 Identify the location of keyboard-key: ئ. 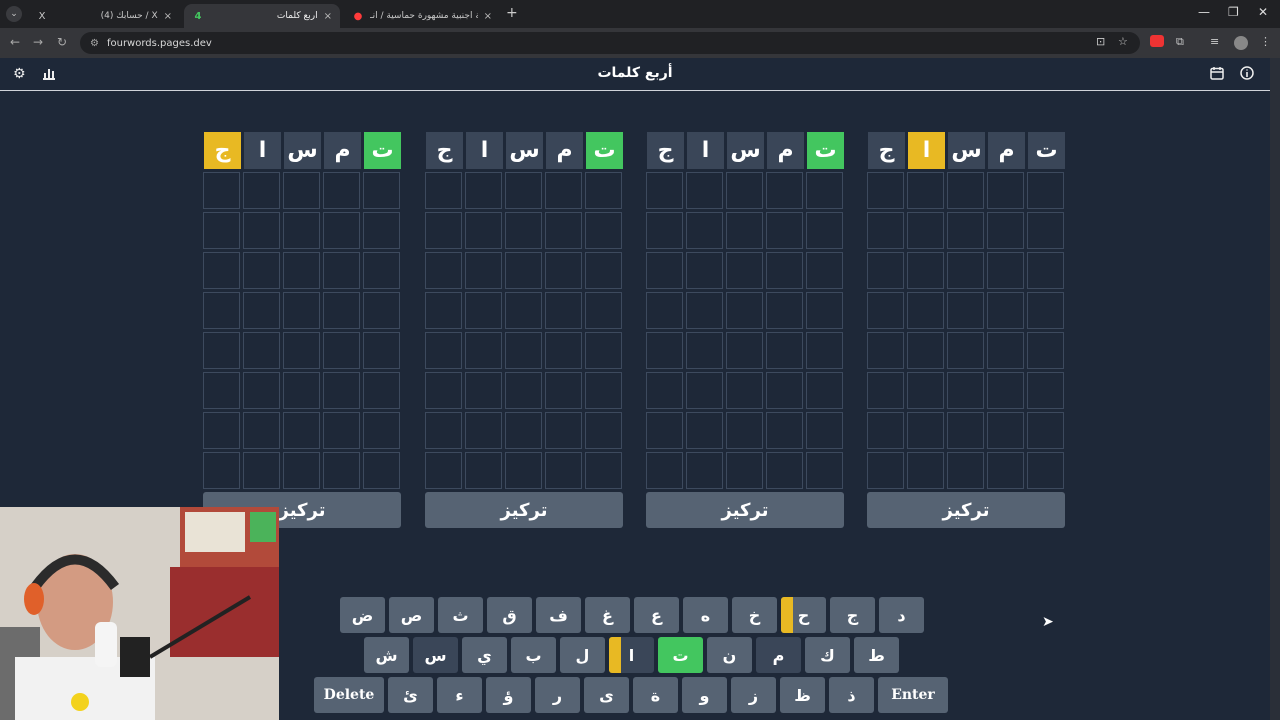
(410, 695).